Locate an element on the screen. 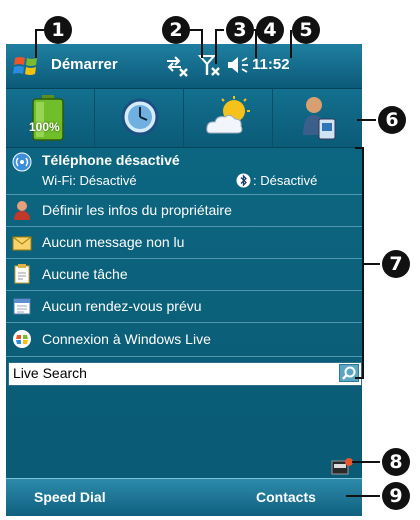 The height and width of the screenshot is (520, 420). list-item-tasks: Aucune tâche is located at coordinates (184, 275).